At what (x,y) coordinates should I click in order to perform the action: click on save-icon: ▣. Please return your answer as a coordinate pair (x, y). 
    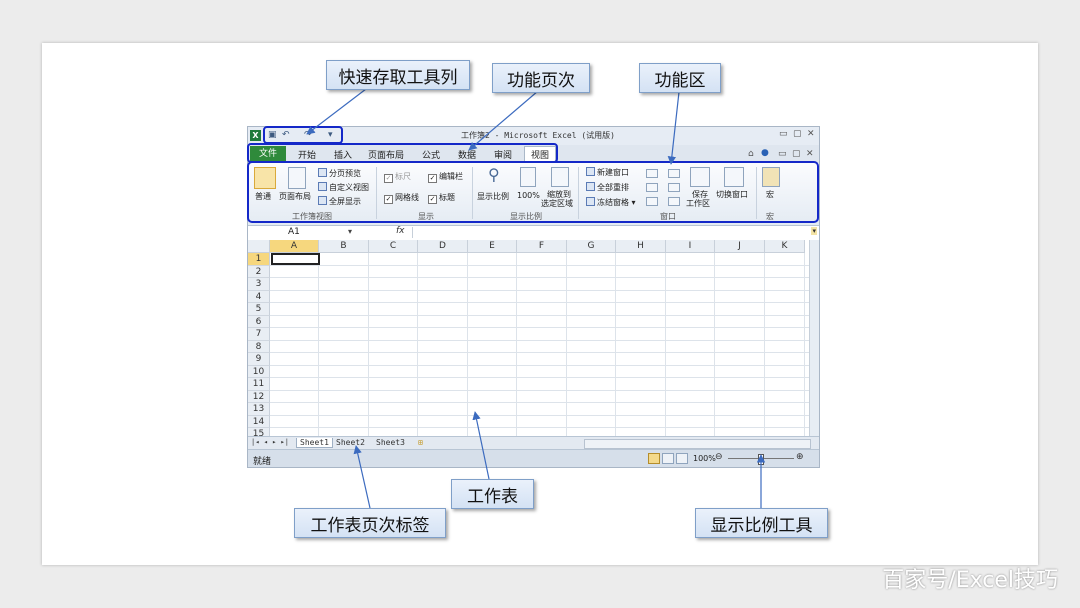
    Looking at the image, I should click on (272, 135).